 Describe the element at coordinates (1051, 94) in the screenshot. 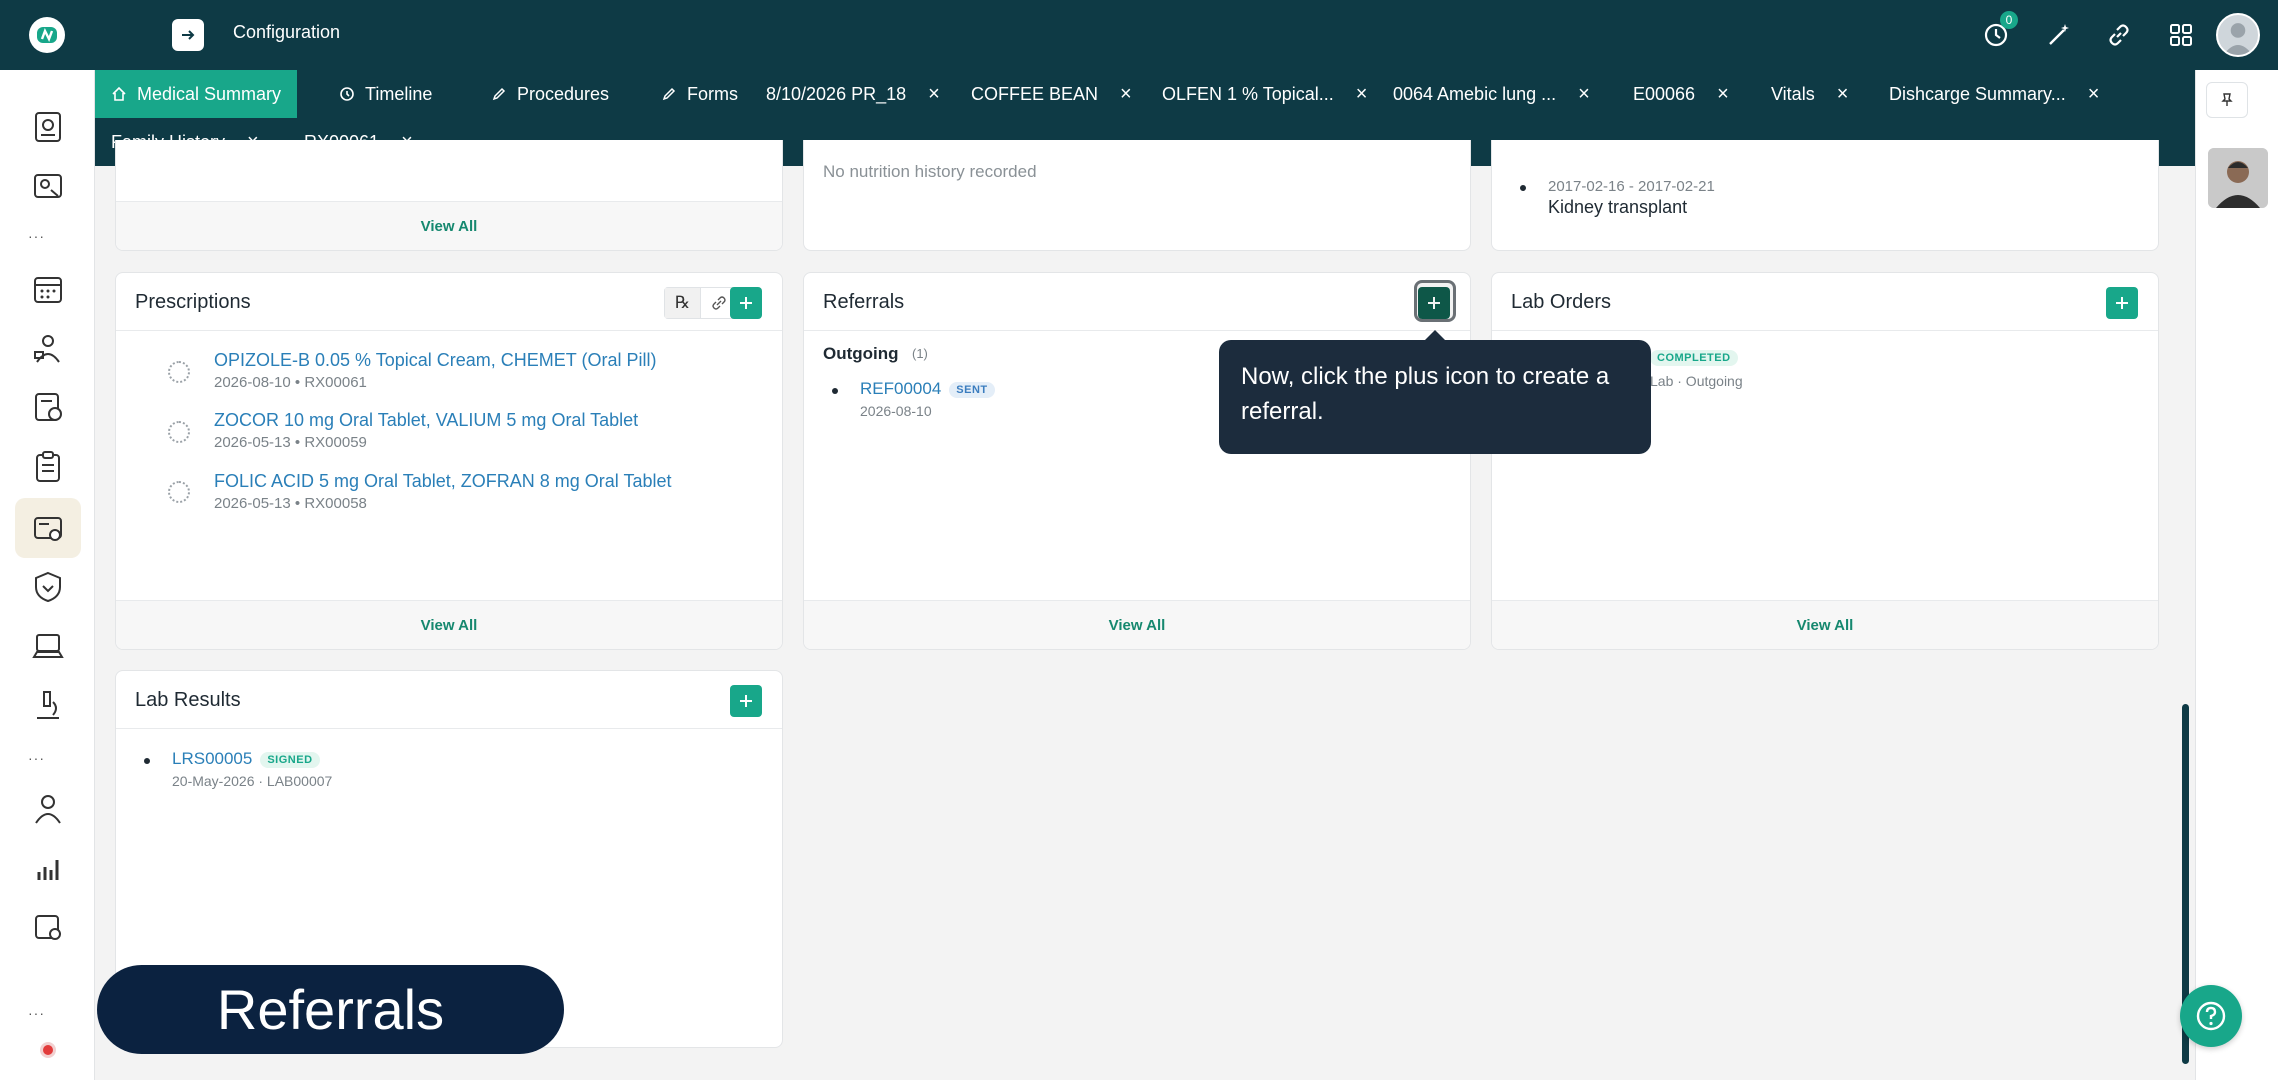

I see `tab-coffee-bean: COFFEE BEAN ×` at that location.